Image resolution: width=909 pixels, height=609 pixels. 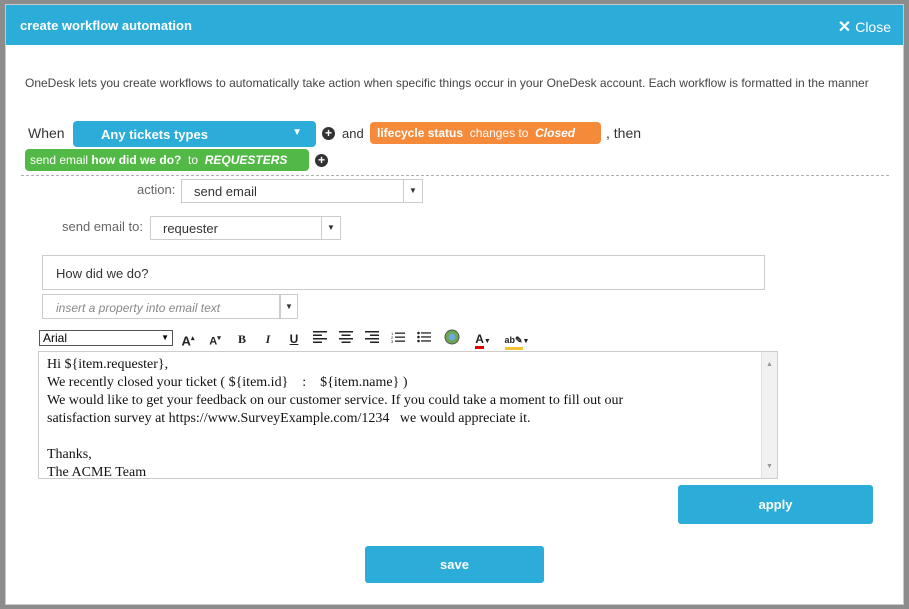 I want to click on action-to-label: to, so click(x=193, y=160).